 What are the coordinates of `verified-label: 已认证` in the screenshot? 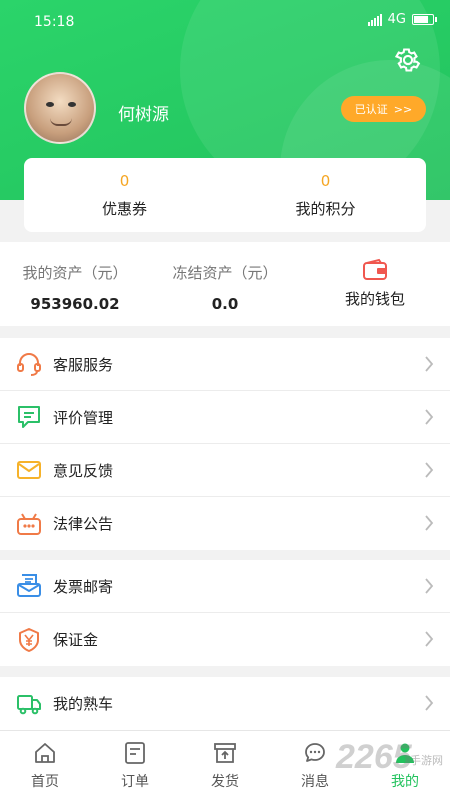 It's located at (371, 109).